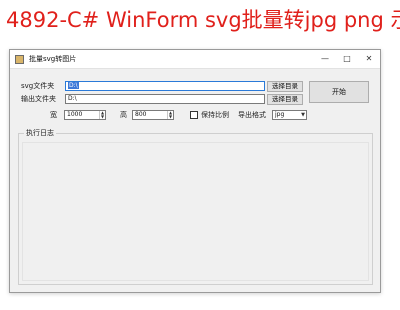 The height and width of the screenshot is (310, 400). I want to click on height-value: 800, so click(141, 114).